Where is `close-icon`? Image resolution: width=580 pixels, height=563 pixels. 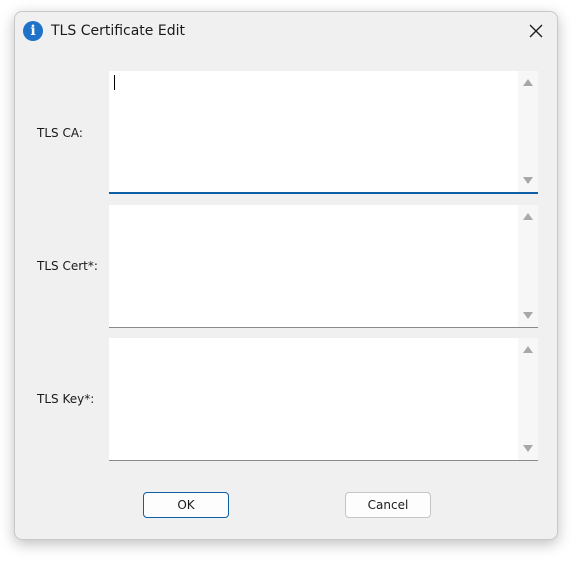 close-icon is located at coordinates (536, 31).